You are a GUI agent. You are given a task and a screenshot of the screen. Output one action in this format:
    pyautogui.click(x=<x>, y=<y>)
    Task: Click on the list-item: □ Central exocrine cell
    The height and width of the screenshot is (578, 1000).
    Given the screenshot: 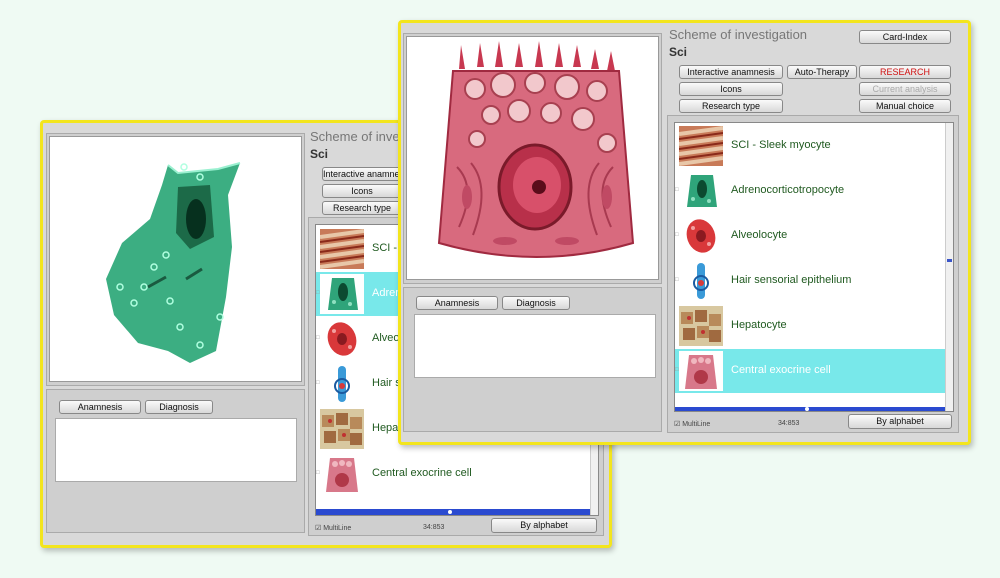 What is the action you would take?
    pyautogui.click(x=453, y=474)
    